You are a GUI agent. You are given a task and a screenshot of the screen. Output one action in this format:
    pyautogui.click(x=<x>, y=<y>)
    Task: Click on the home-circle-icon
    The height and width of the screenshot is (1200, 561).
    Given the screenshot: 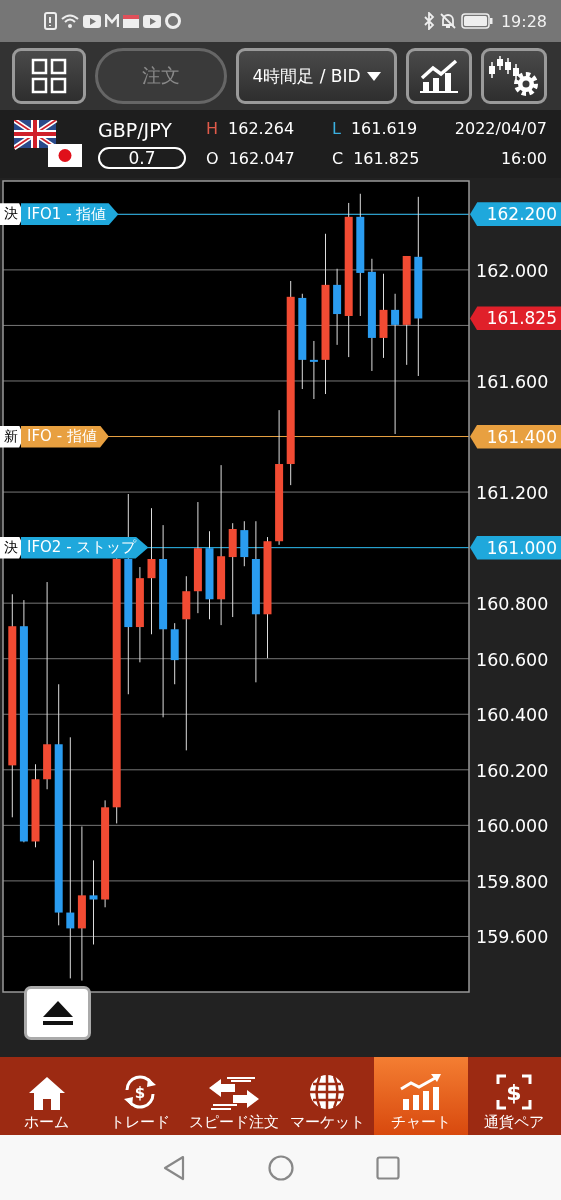 What is the action you would take?
    pyautogui.click(x=280, y=1167)
    